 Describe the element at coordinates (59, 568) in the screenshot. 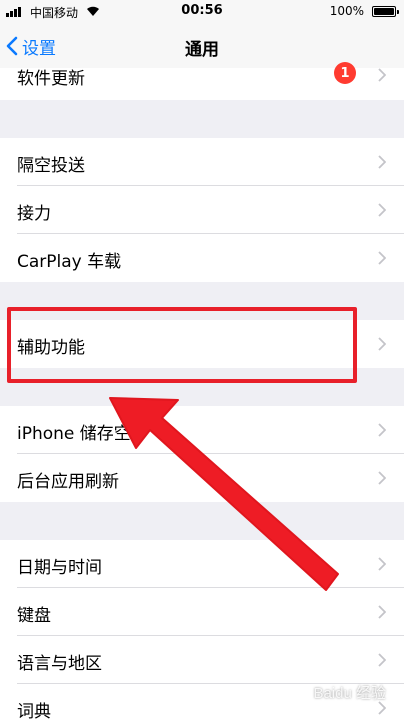

I see `row-label: 日期与时间` at that location.